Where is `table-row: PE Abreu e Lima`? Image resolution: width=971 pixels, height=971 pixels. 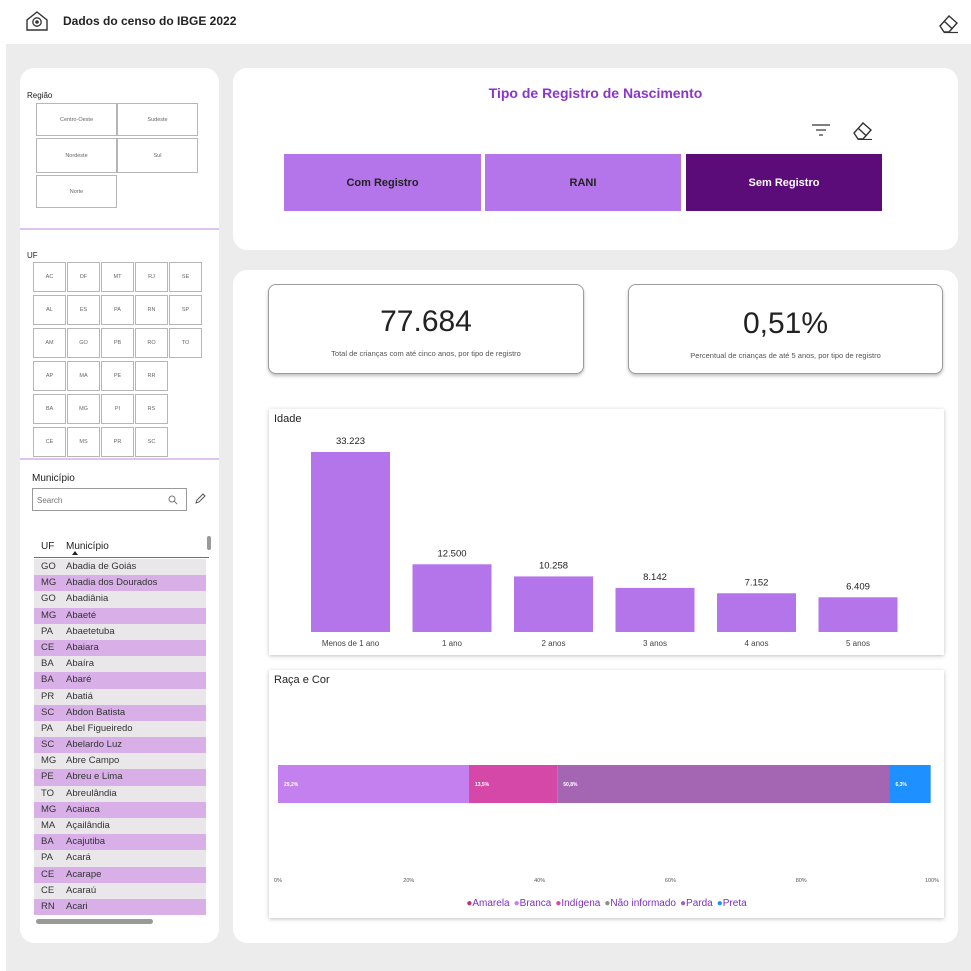
table-row: PE Abreu e Lima is located at coordinates (120, 777).